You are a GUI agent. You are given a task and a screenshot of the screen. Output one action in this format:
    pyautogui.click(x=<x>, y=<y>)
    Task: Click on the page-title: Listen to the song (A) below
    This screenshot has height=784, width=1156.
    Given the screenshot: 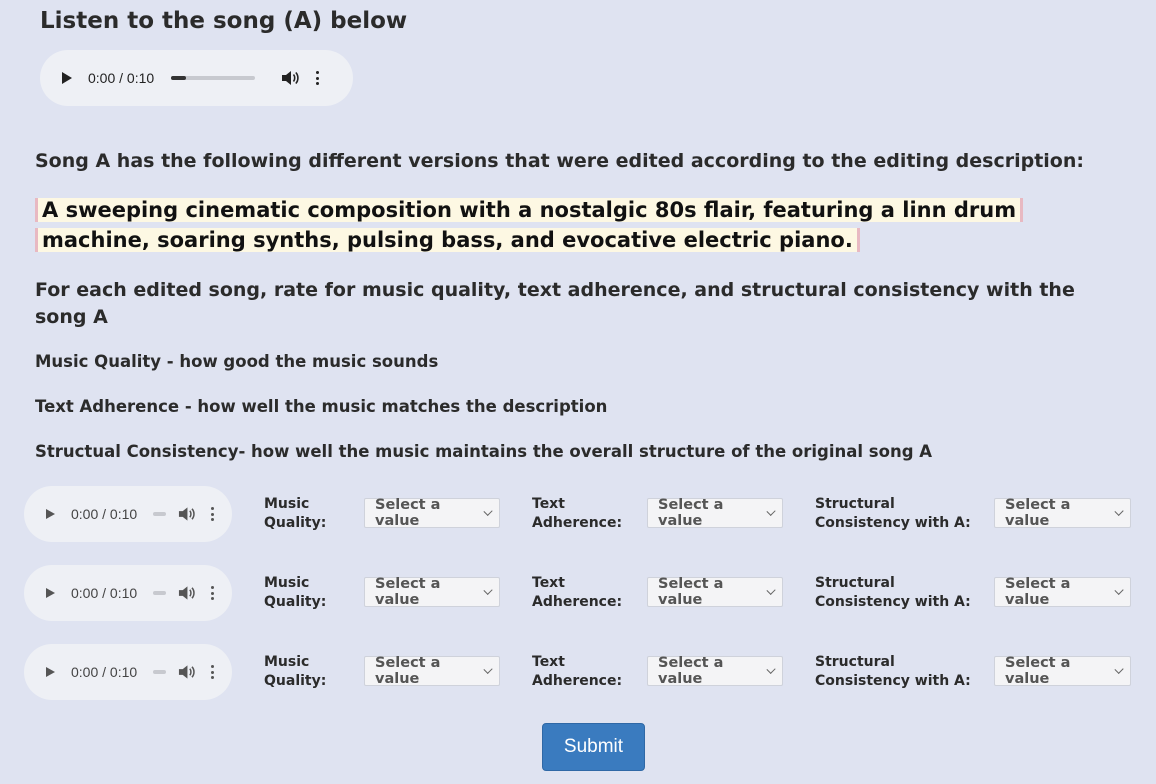 What is the action you would take?
    pyautogui.click(x=224, y=21)
    